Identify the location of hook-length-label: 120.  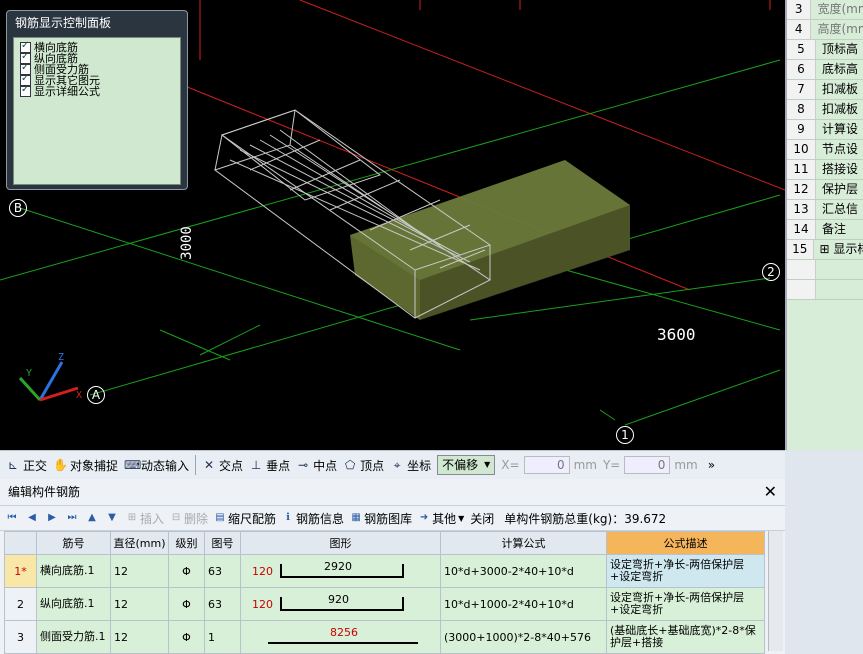
(262, 604).